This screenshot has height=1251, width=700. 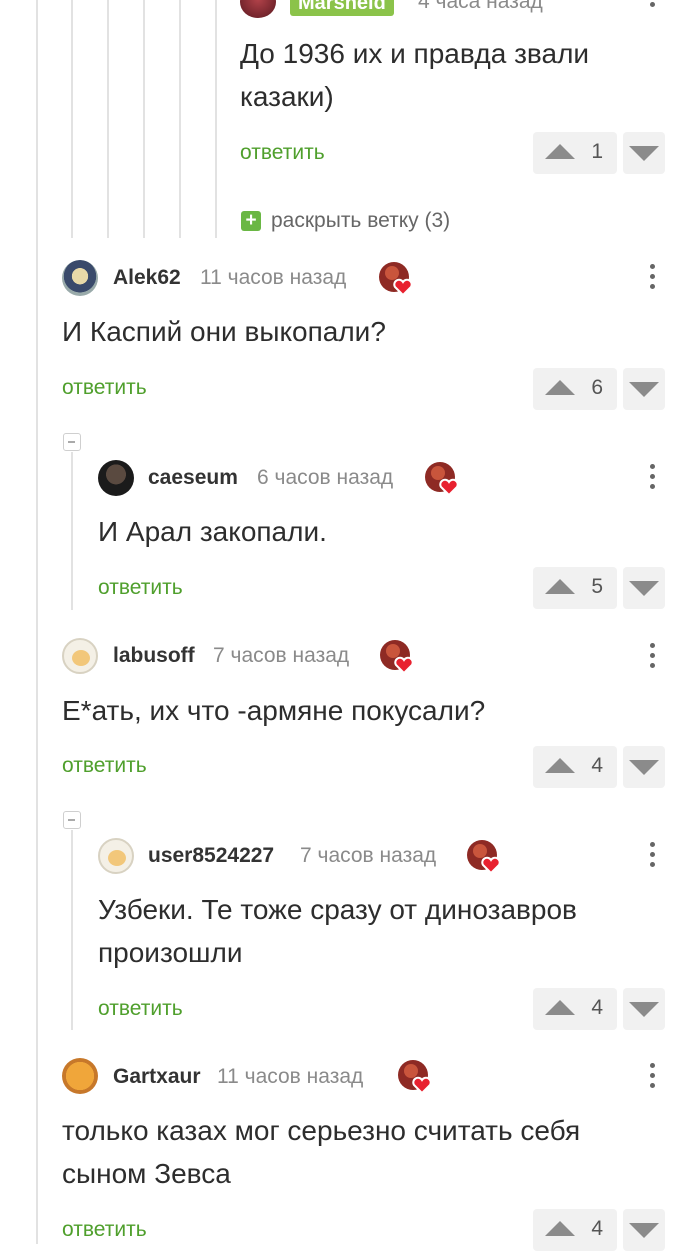 What do you see at coordinates (342, 8) in the screenshot?
I see `author-name: Marsheid` at bounding box center [342, 8].